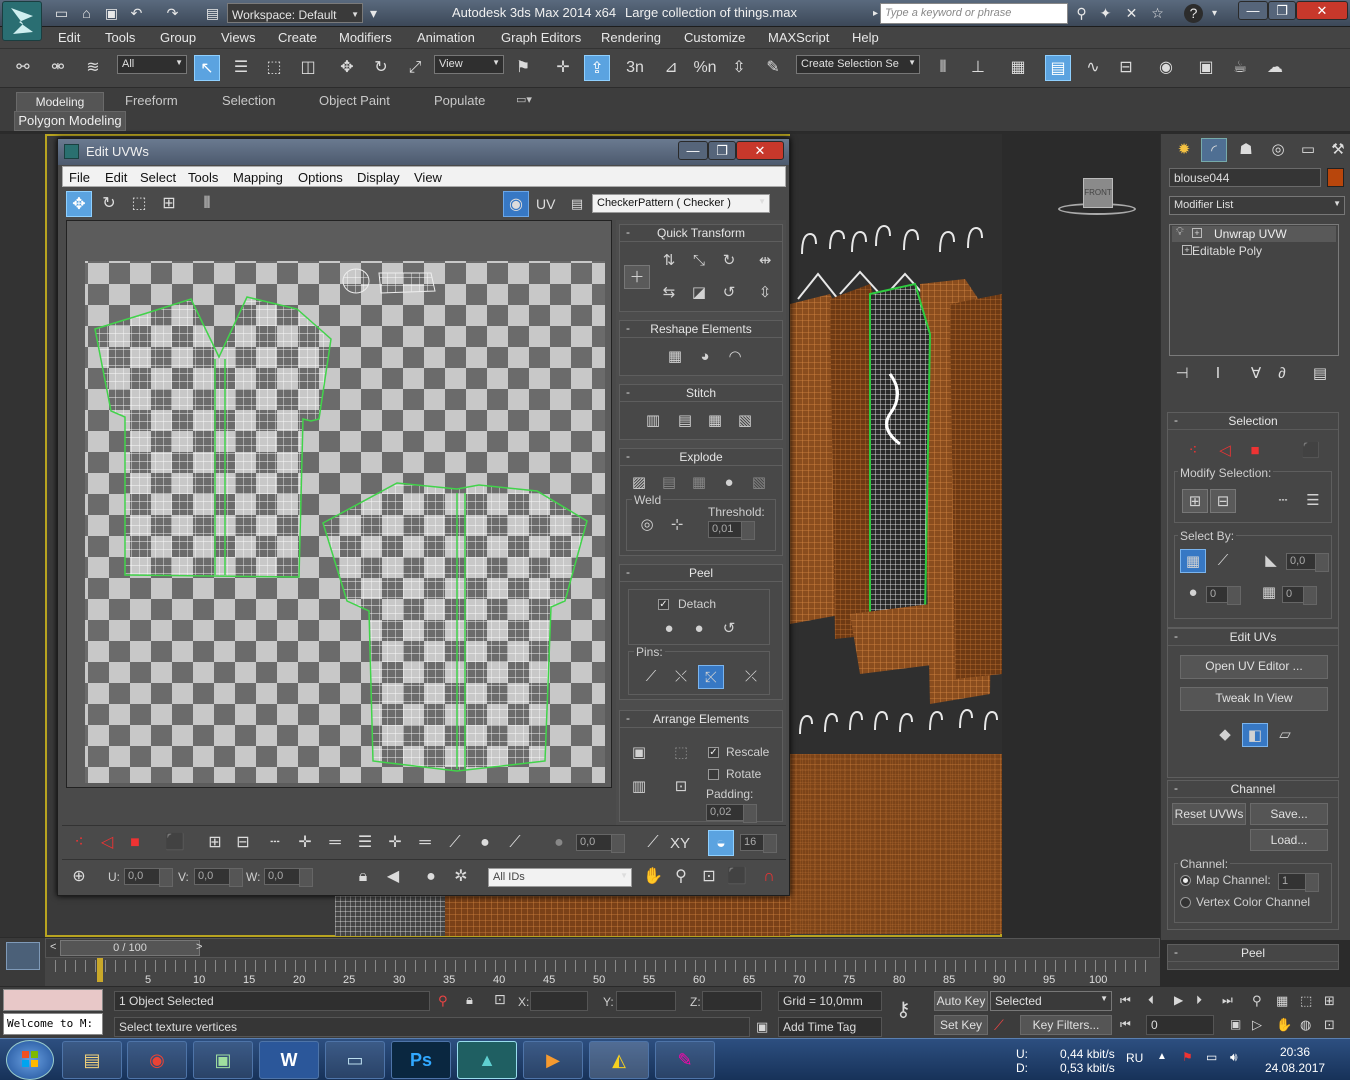 The width and height of the screenshot is (1350, 1080). Describe the element at coordinates (1308, 150) in the screenshot. I see `display-tab-icon: ▭` at that location.